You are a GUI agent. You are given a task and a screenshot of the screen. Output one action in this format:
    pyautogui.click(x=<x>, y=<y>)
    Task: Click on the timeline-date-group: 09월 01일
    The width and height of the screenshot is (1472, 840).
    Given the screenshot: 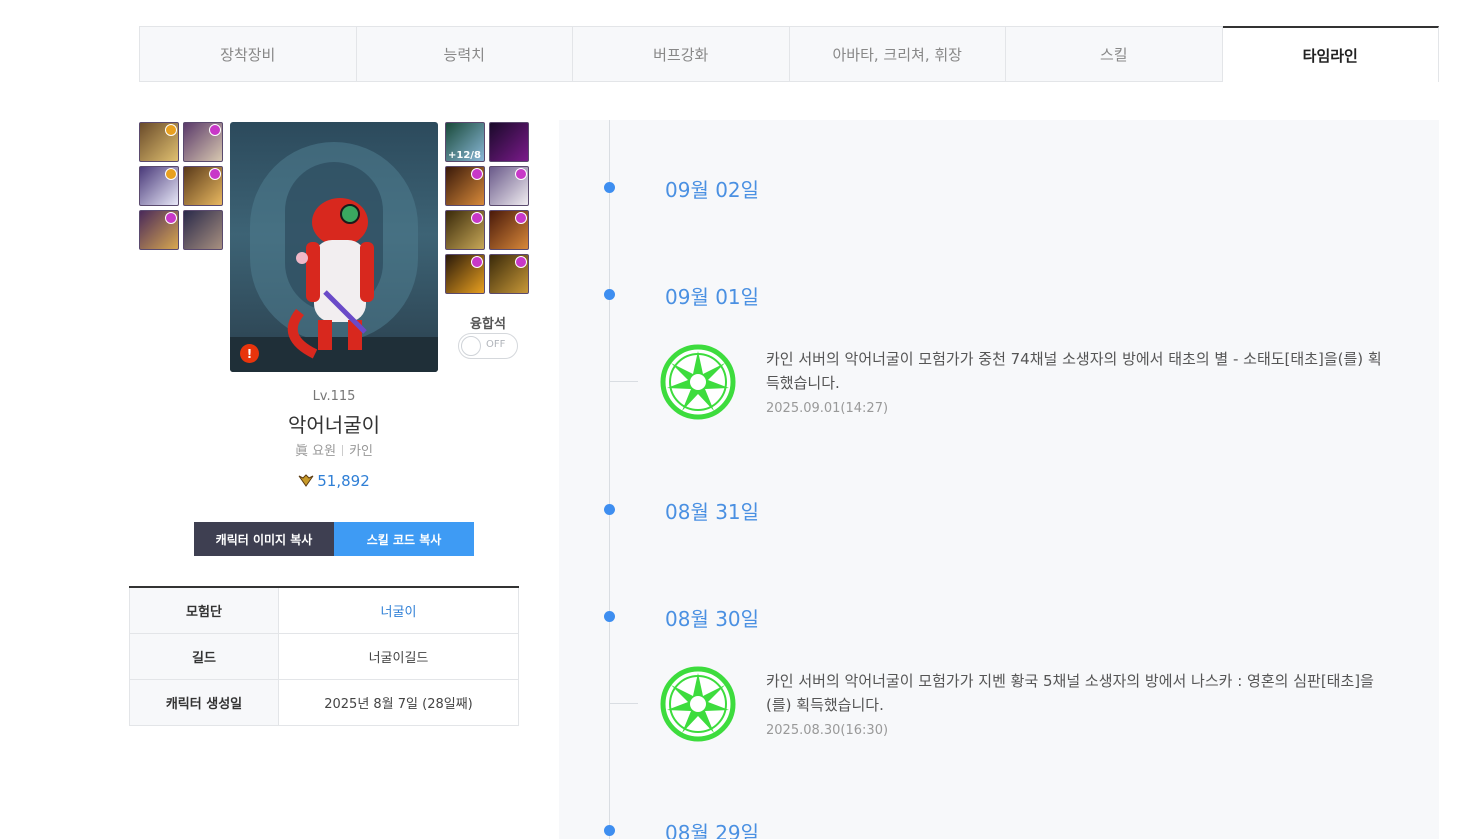 What is the action you would take?
    pyautogui.click(x=759, y=295)
    